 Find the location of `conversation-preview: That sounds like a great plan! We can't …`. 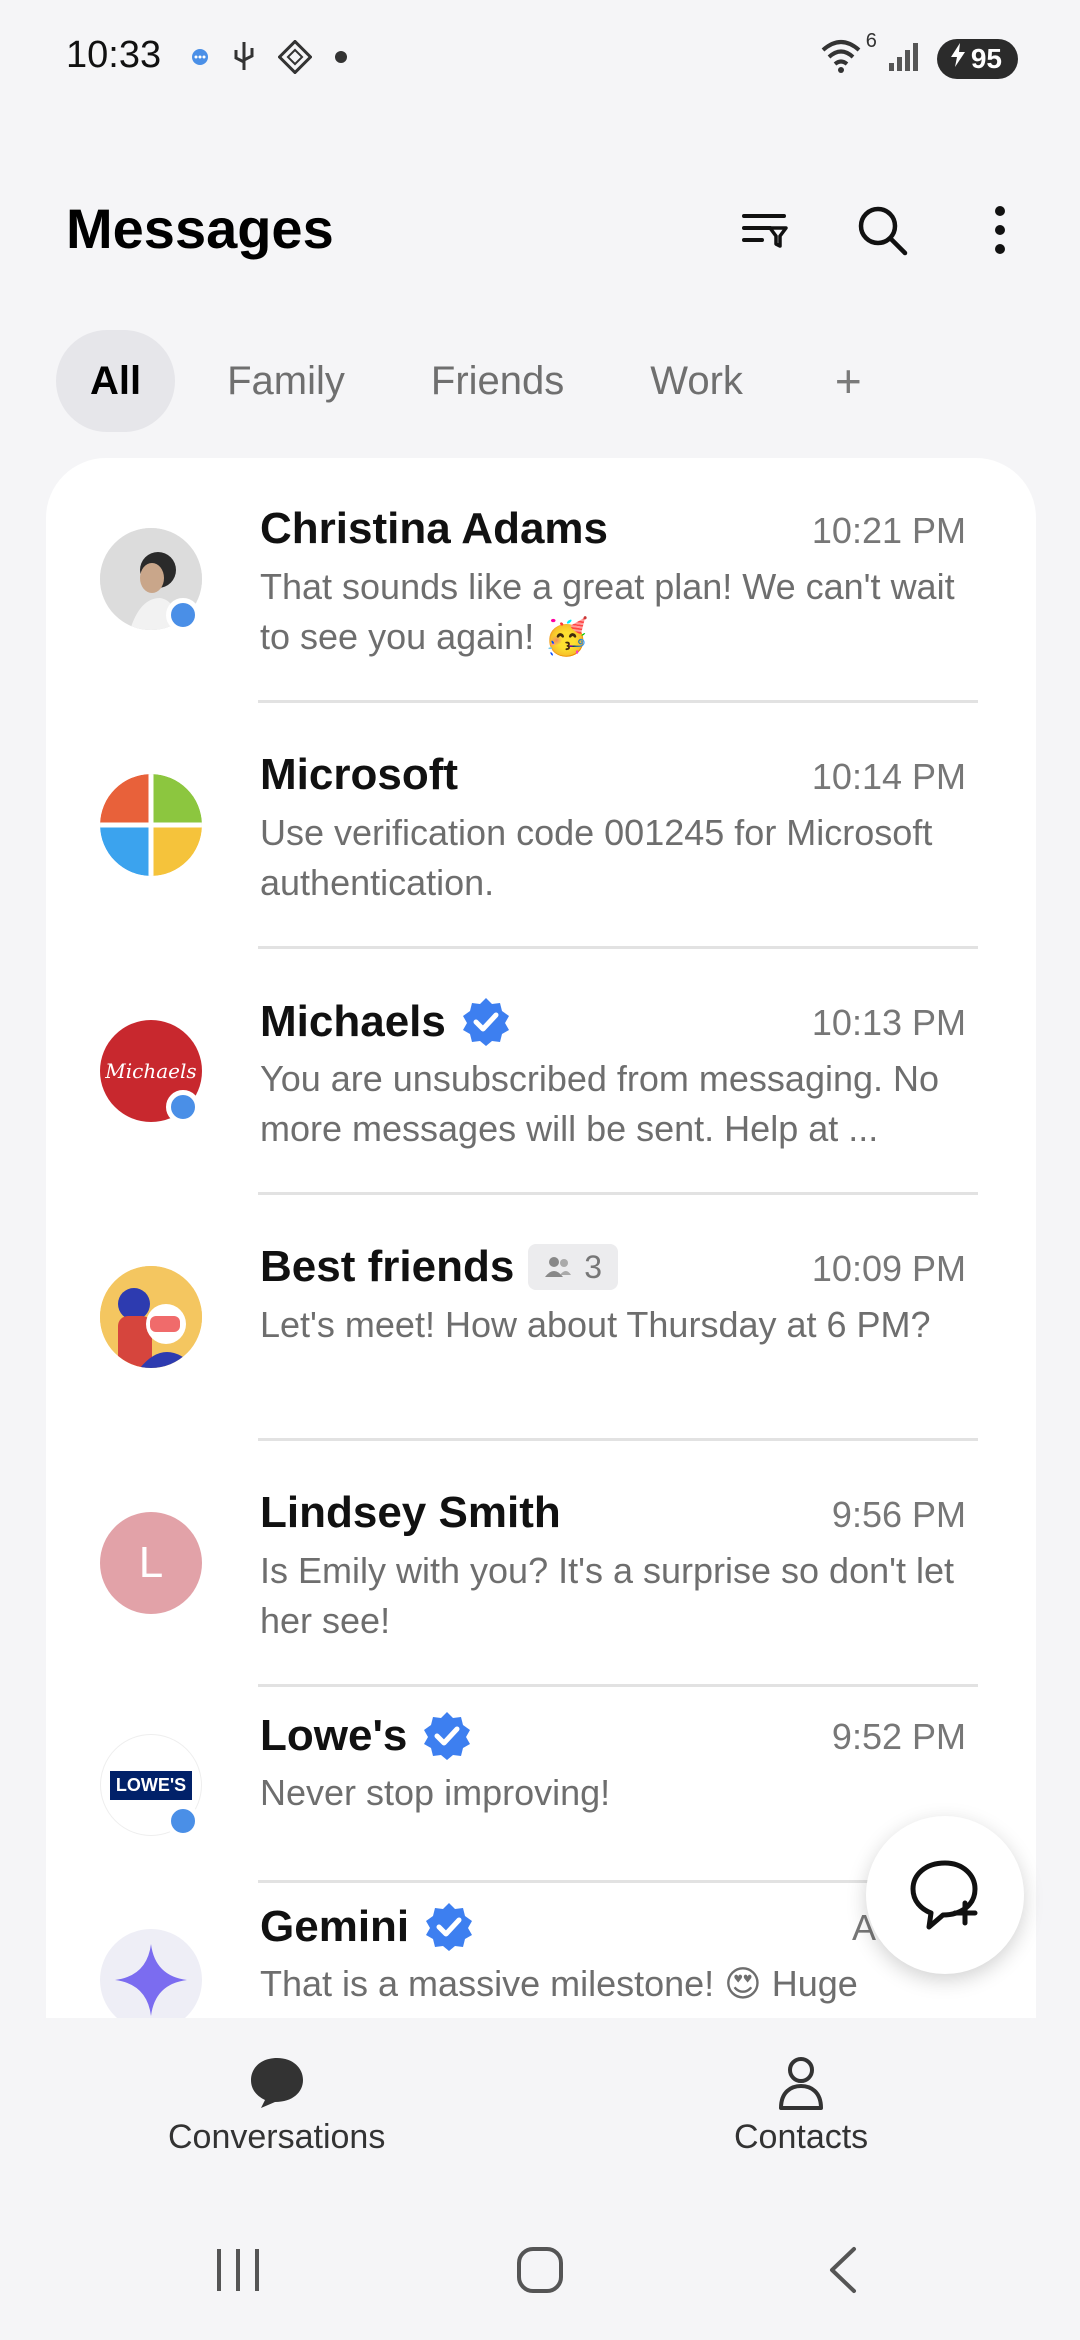

conversation-preview: That sounds like a great plan! We can't … is located at coordinates (607, 611).